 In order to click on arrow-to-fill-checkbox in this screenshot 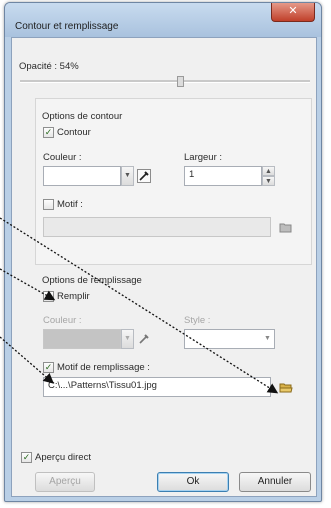, I will do `click(28, 284)`.